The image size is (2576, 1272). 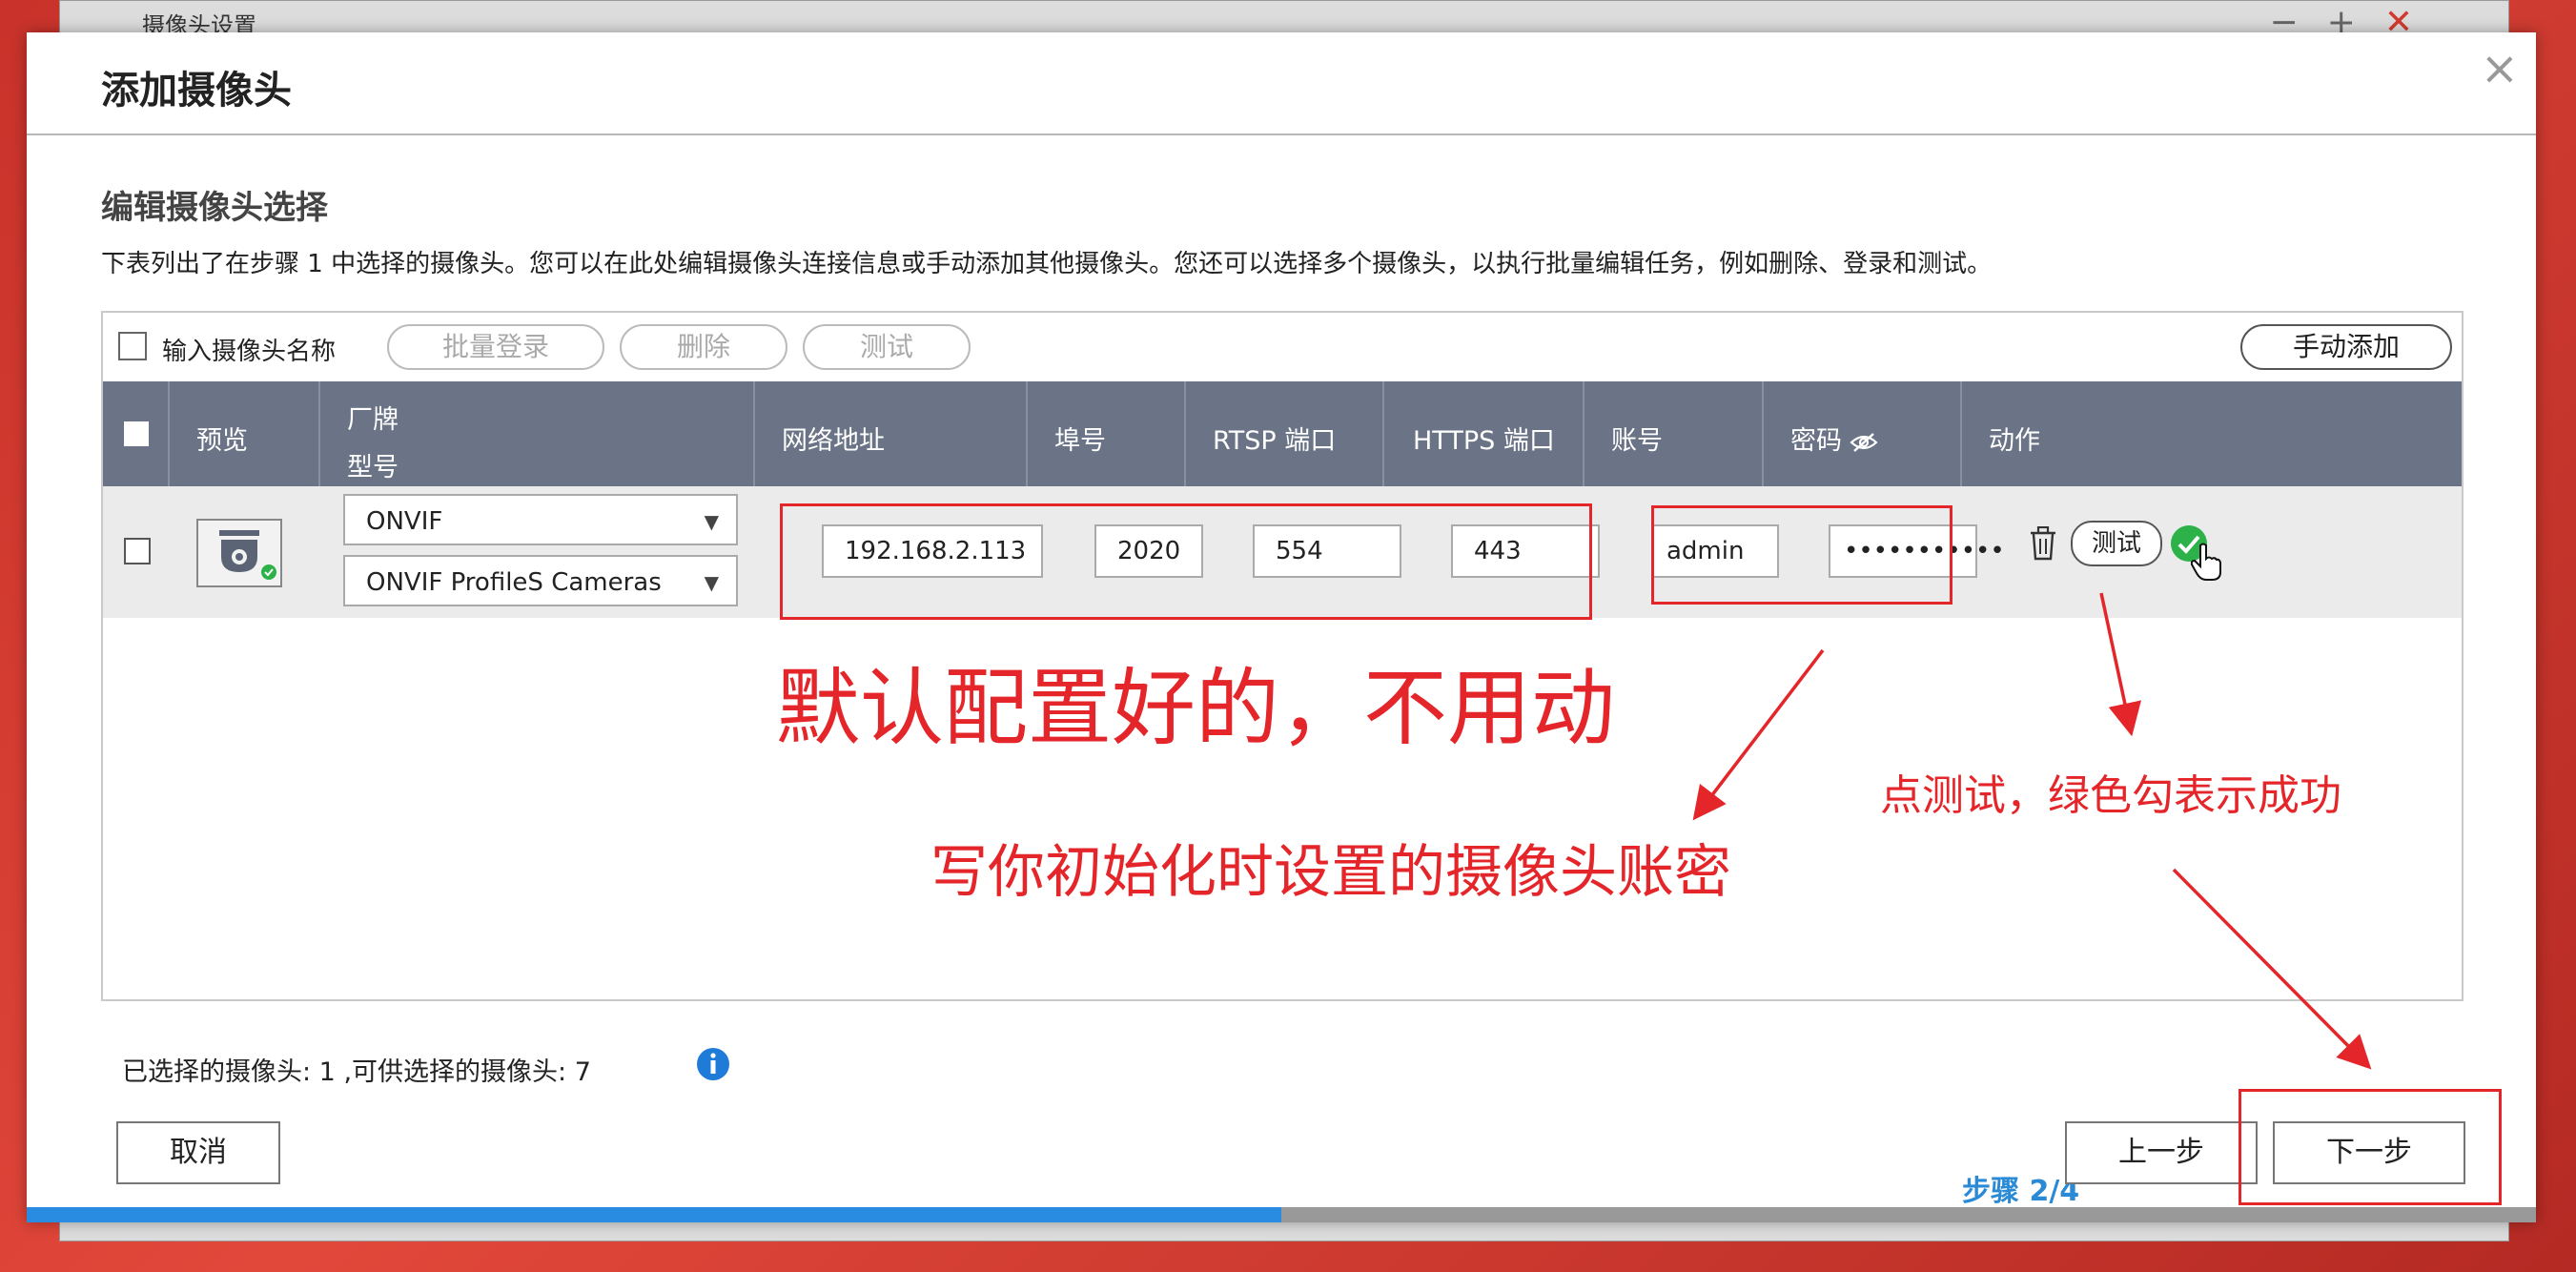 I want to click on model-select-value: ONVIF ProfileS Cameras, so click(x=514, y=582).